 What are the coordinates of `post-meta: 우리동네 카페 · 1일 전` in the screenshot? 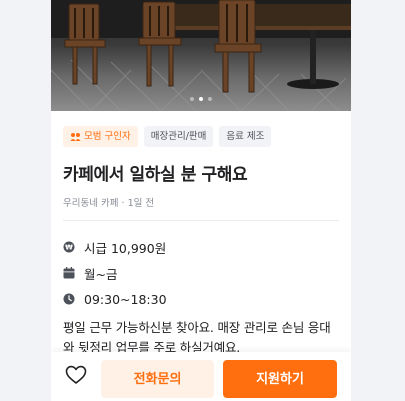 It's located at (201, 202).